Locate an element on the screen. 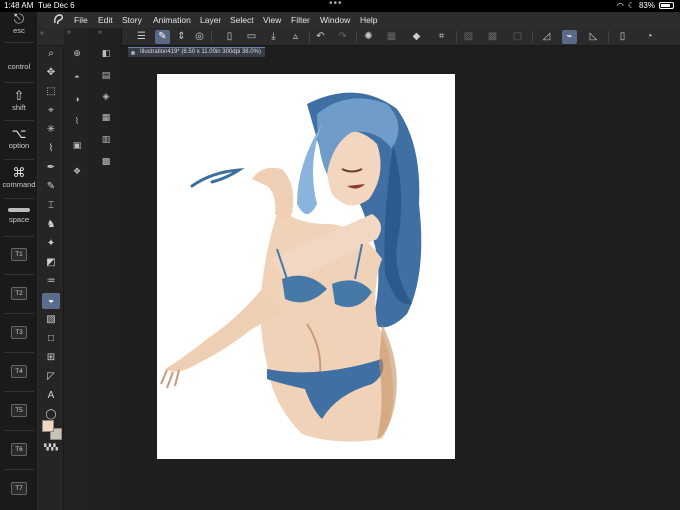 This screenshot has width=680, height=510. transform-icon: ⌗ is located at coordinates (441, 37).